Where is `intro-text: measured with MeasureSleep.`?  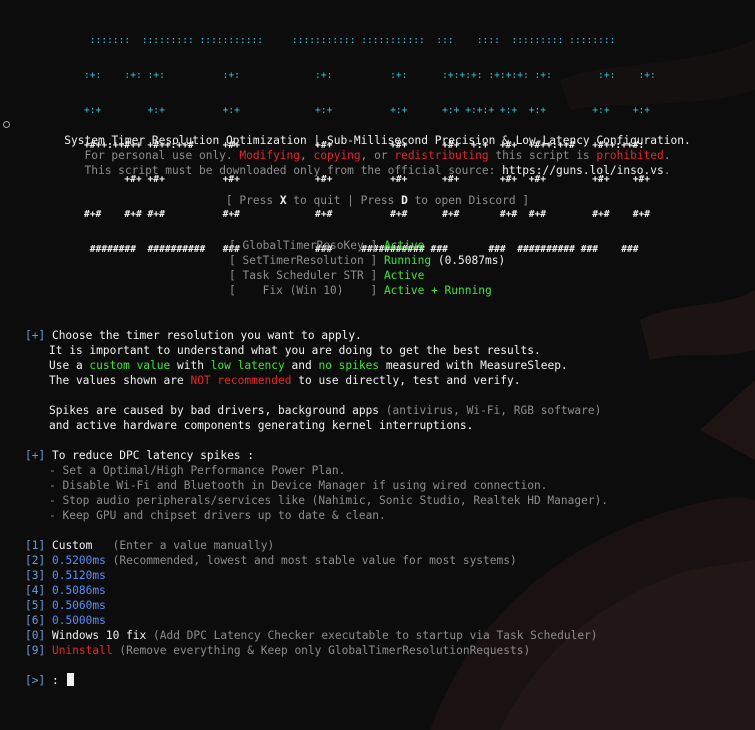 intro-text: measured with MeasureSleep. is located at coordinates (473, 365).